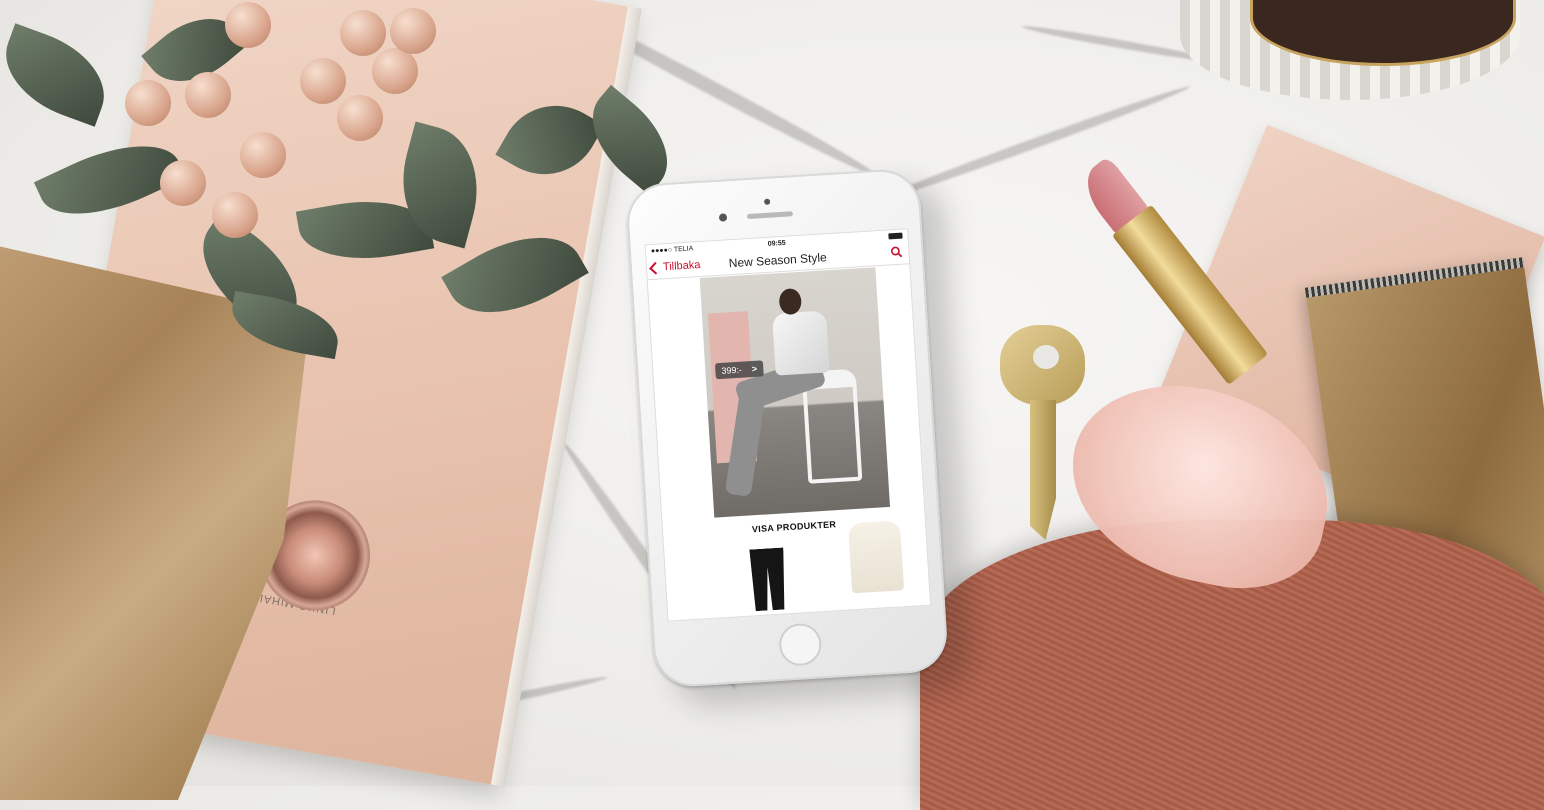 The image size is (1544, 810). I want to click on model-blouse, so click(800, 343).